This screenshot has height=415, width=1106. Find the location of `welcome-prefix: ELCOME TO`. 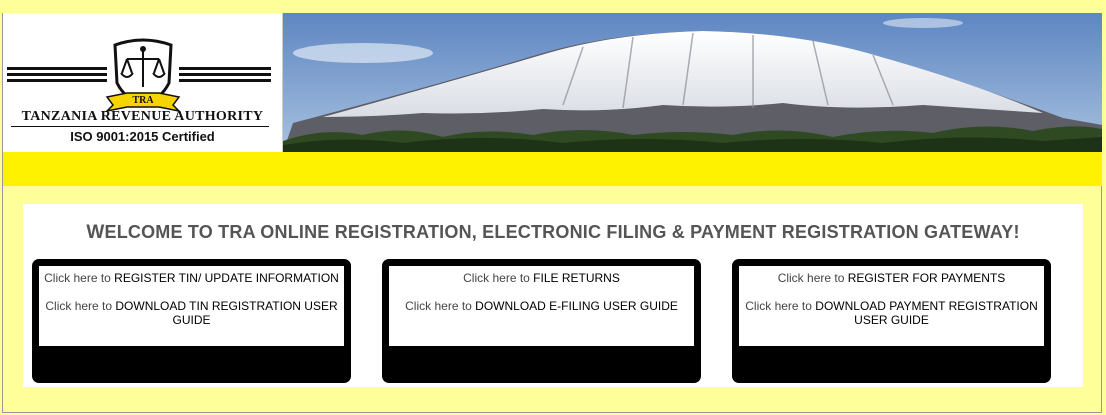

welcome-prefix: ELCOME TO is located at coordinates (161, 232).